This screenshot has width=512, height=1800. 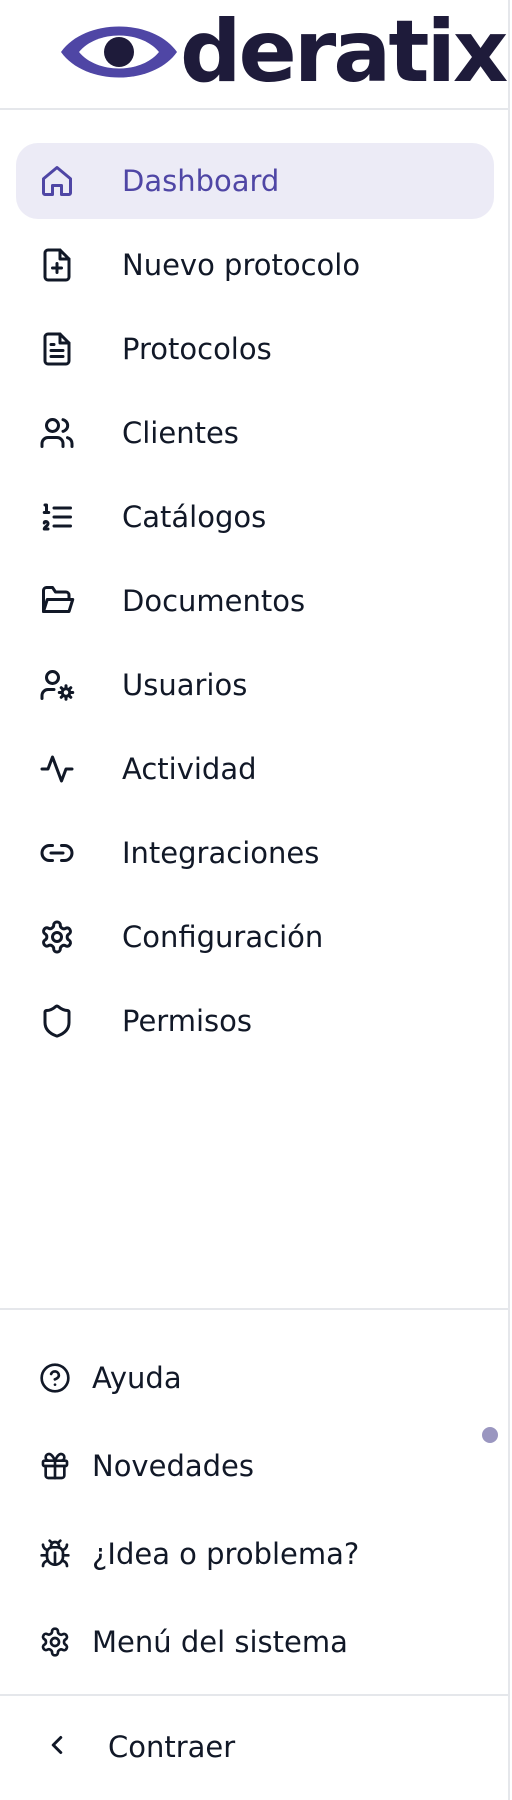 I want to click on footer-item-novedades: Novedades, so click(x=255, y=1466).